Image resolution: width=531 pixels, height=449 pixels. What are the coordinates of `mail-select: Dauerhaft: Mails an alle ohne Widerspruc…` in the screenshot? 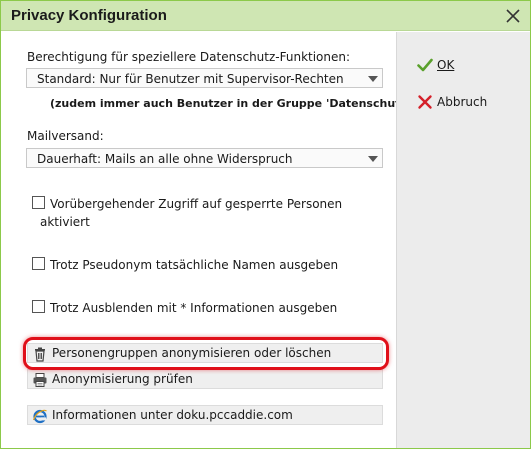 It's located at (204, 158).